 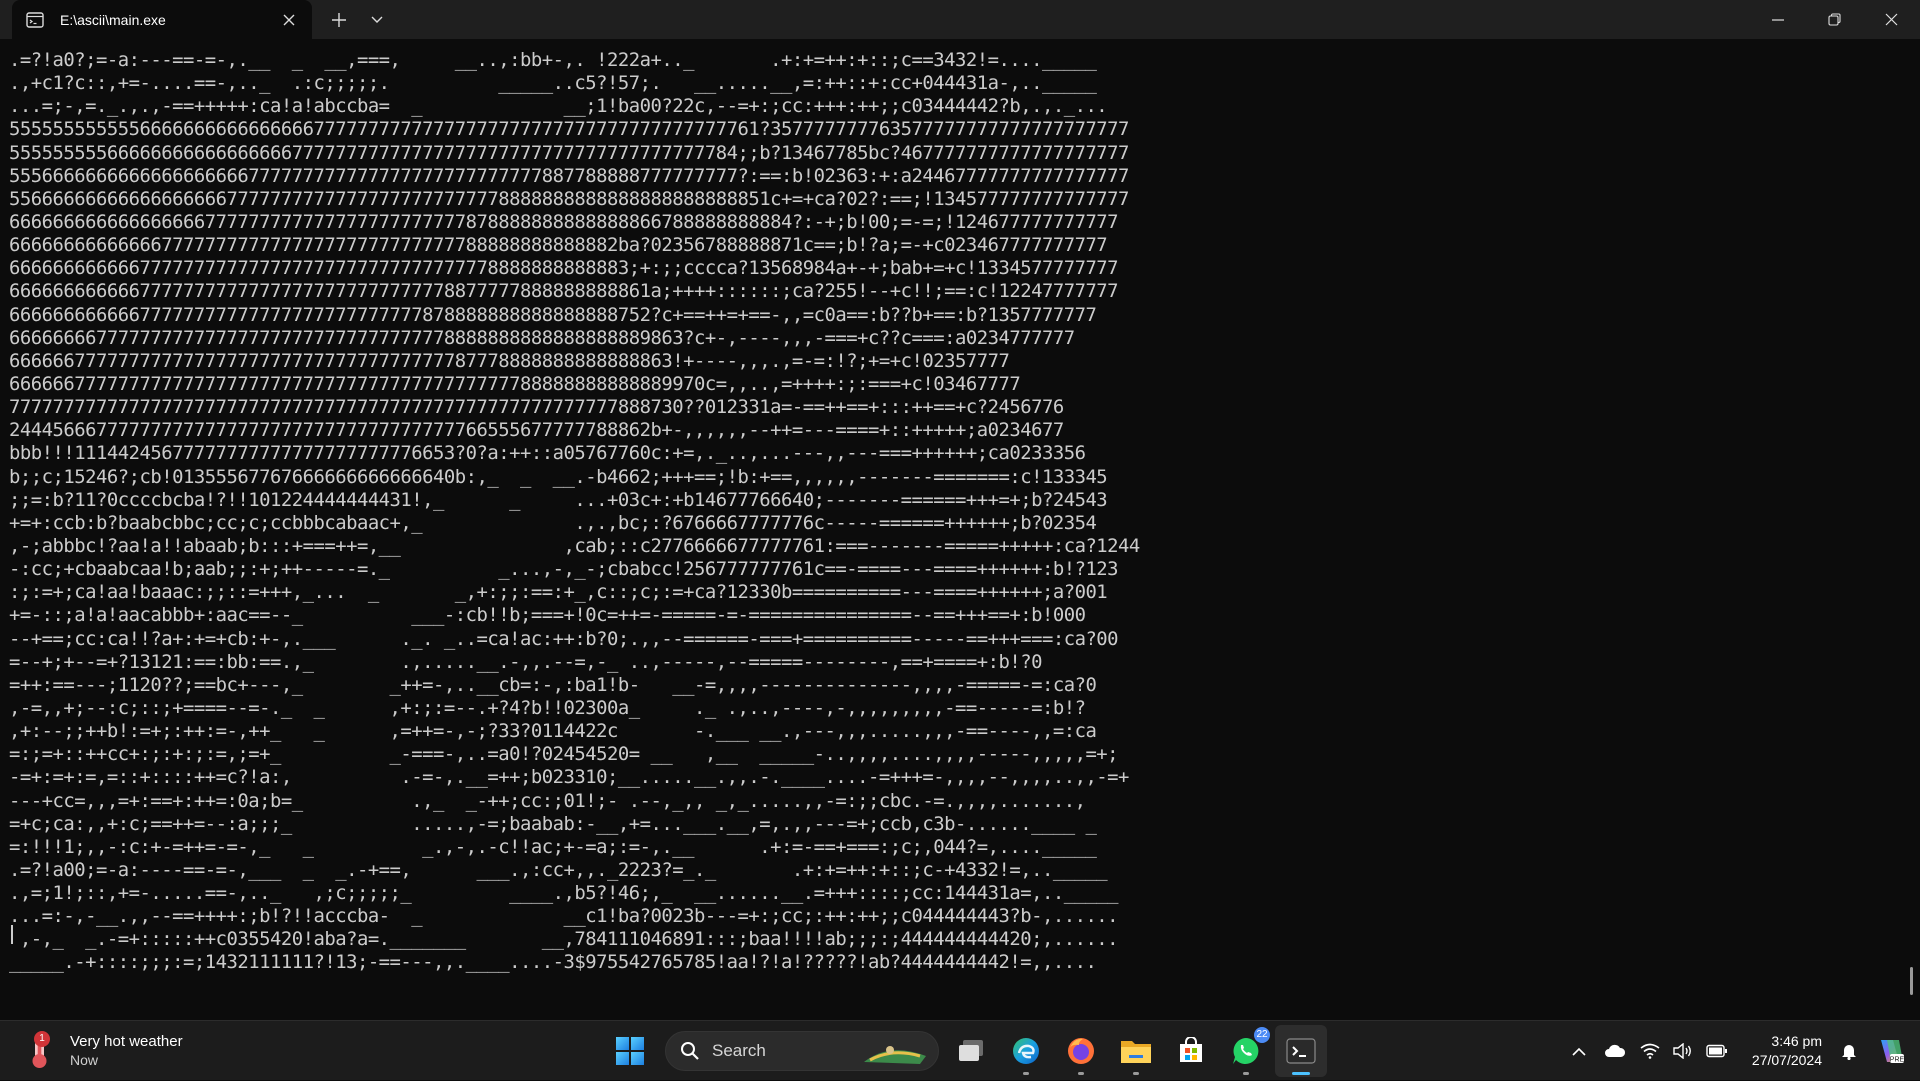 What do you see at coordinates (103, 1051) in the screenshot?
I see `weather-widget: 1 Very hot weather Now` at bounding box center [103, 1051].